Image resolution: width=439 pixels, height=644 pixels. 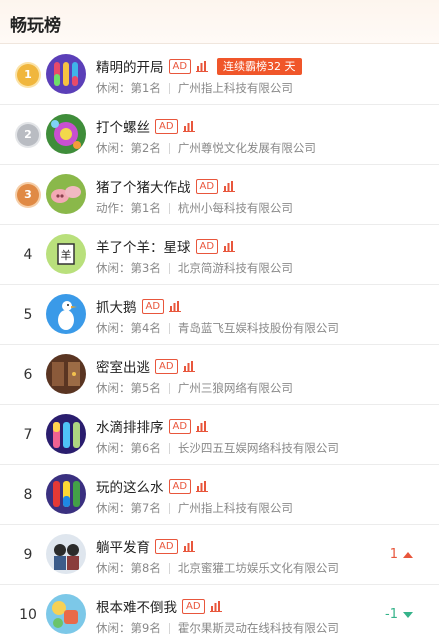 I want to click on category-rank: 动作：第1名, so click(x=128, y=208).